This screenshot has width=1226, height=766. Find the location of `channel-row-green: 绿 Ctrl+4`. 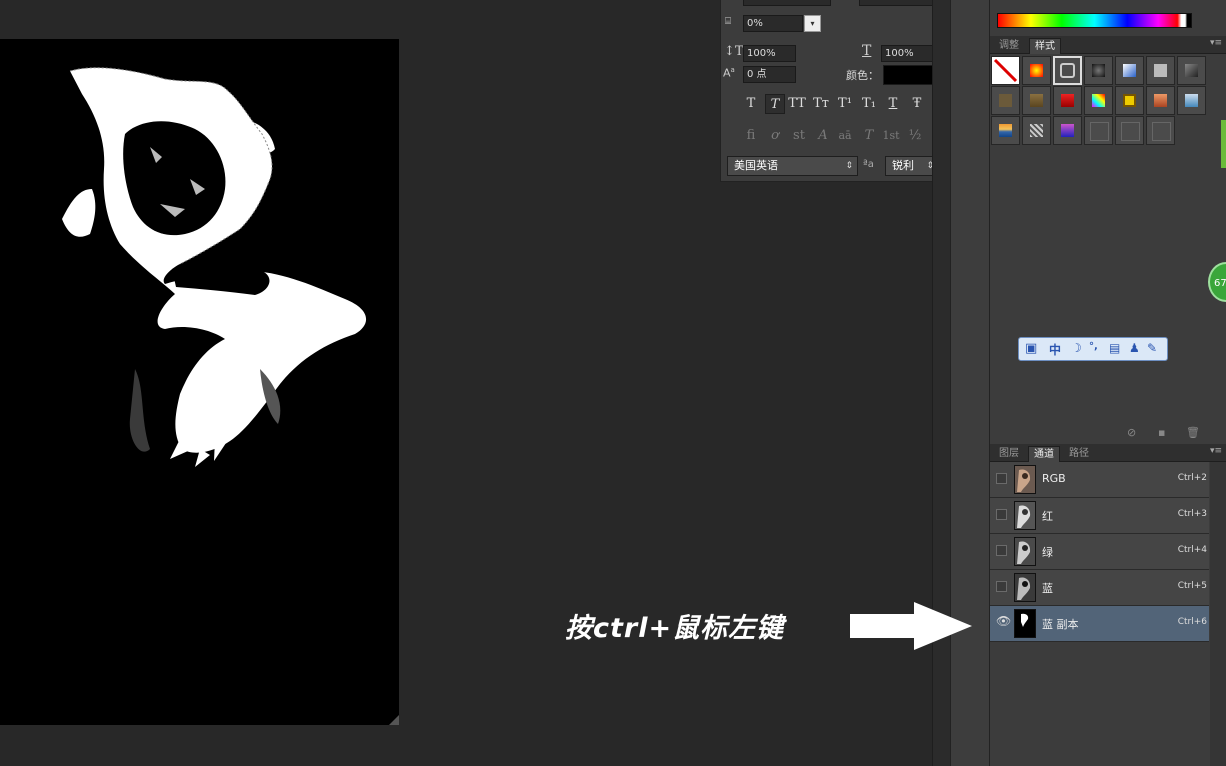

channel-row-green: 绿 Ctrl+4 is located at coordinates (1099, 552).